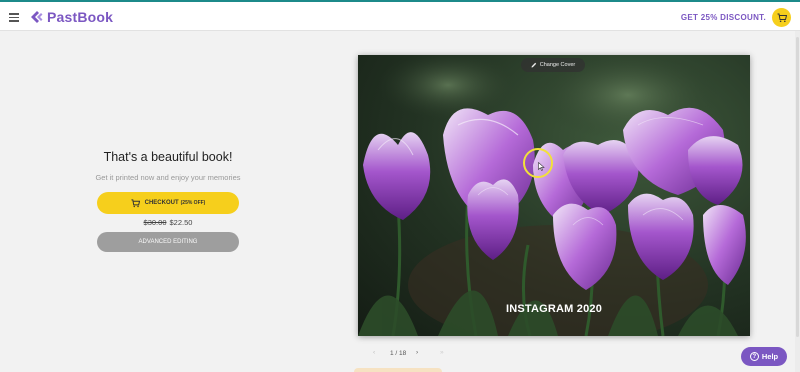  Describe the element at coordinates (398, 370) in the screenshot. I see `bottom-drawer-tab` at that location.